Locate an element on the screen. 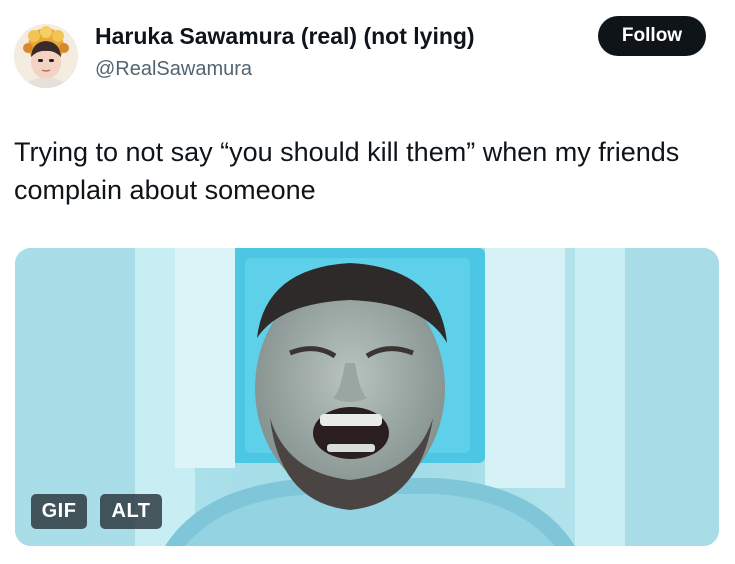  author-display-name: Haruka Sawamura (real) (not lying) is located at coordinates (285, 36).